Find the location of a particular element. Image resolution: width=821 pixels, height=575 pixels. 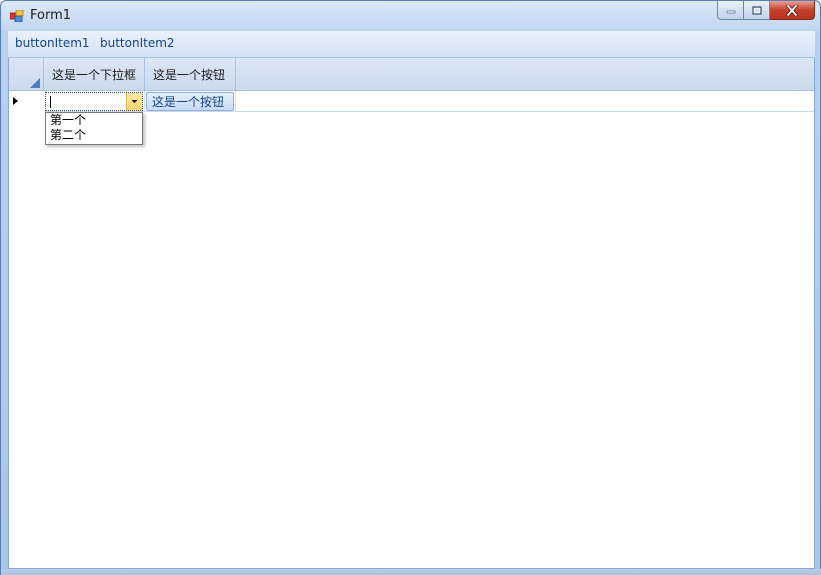

close-button is located at coordinates (792, 10).